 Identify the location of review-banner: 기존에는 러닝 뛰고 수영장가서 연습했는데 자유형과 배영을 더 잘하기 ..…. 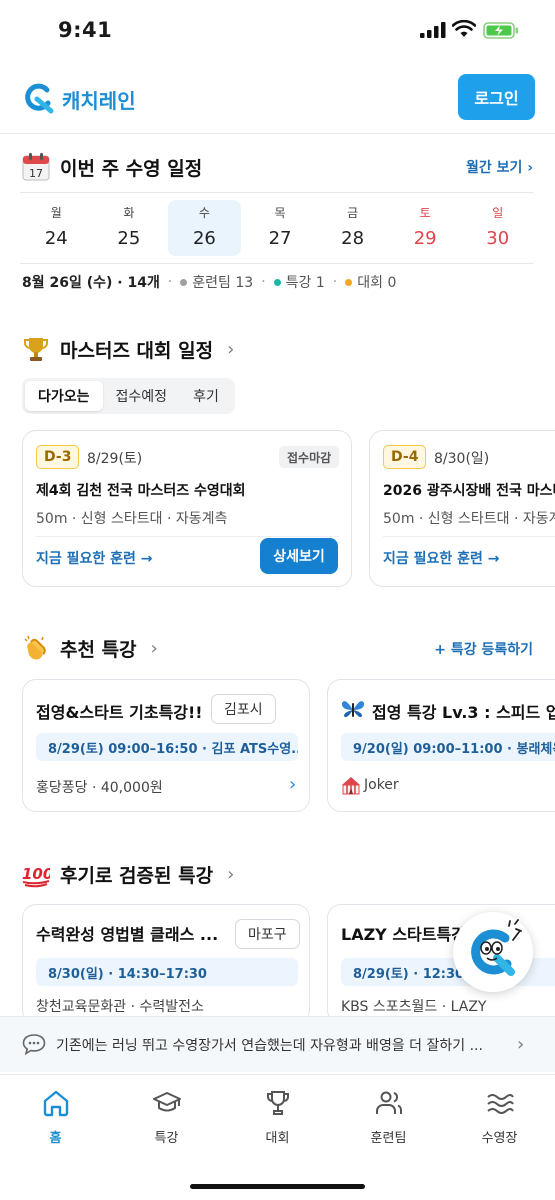
(277, 1044).